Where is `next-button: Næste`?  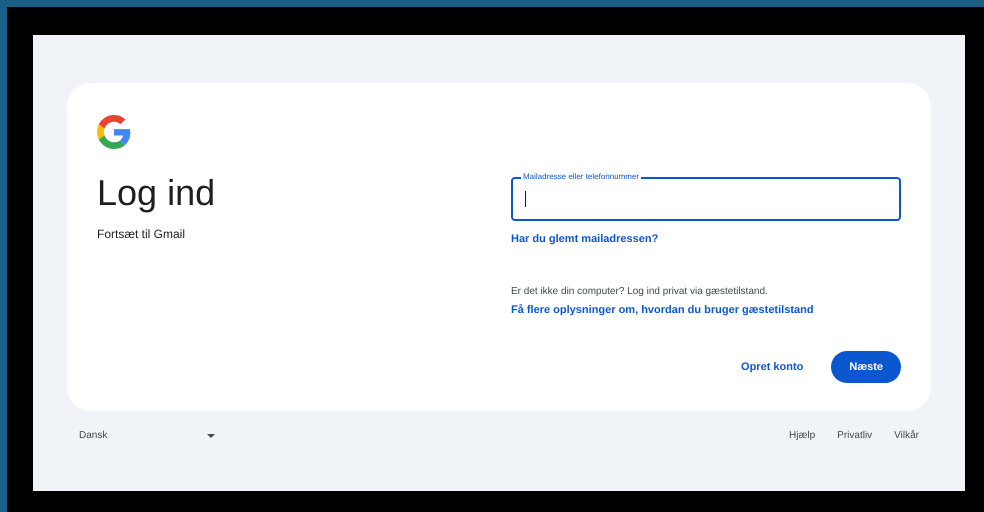 next-button: Næste is located at coordinates (866, 367).